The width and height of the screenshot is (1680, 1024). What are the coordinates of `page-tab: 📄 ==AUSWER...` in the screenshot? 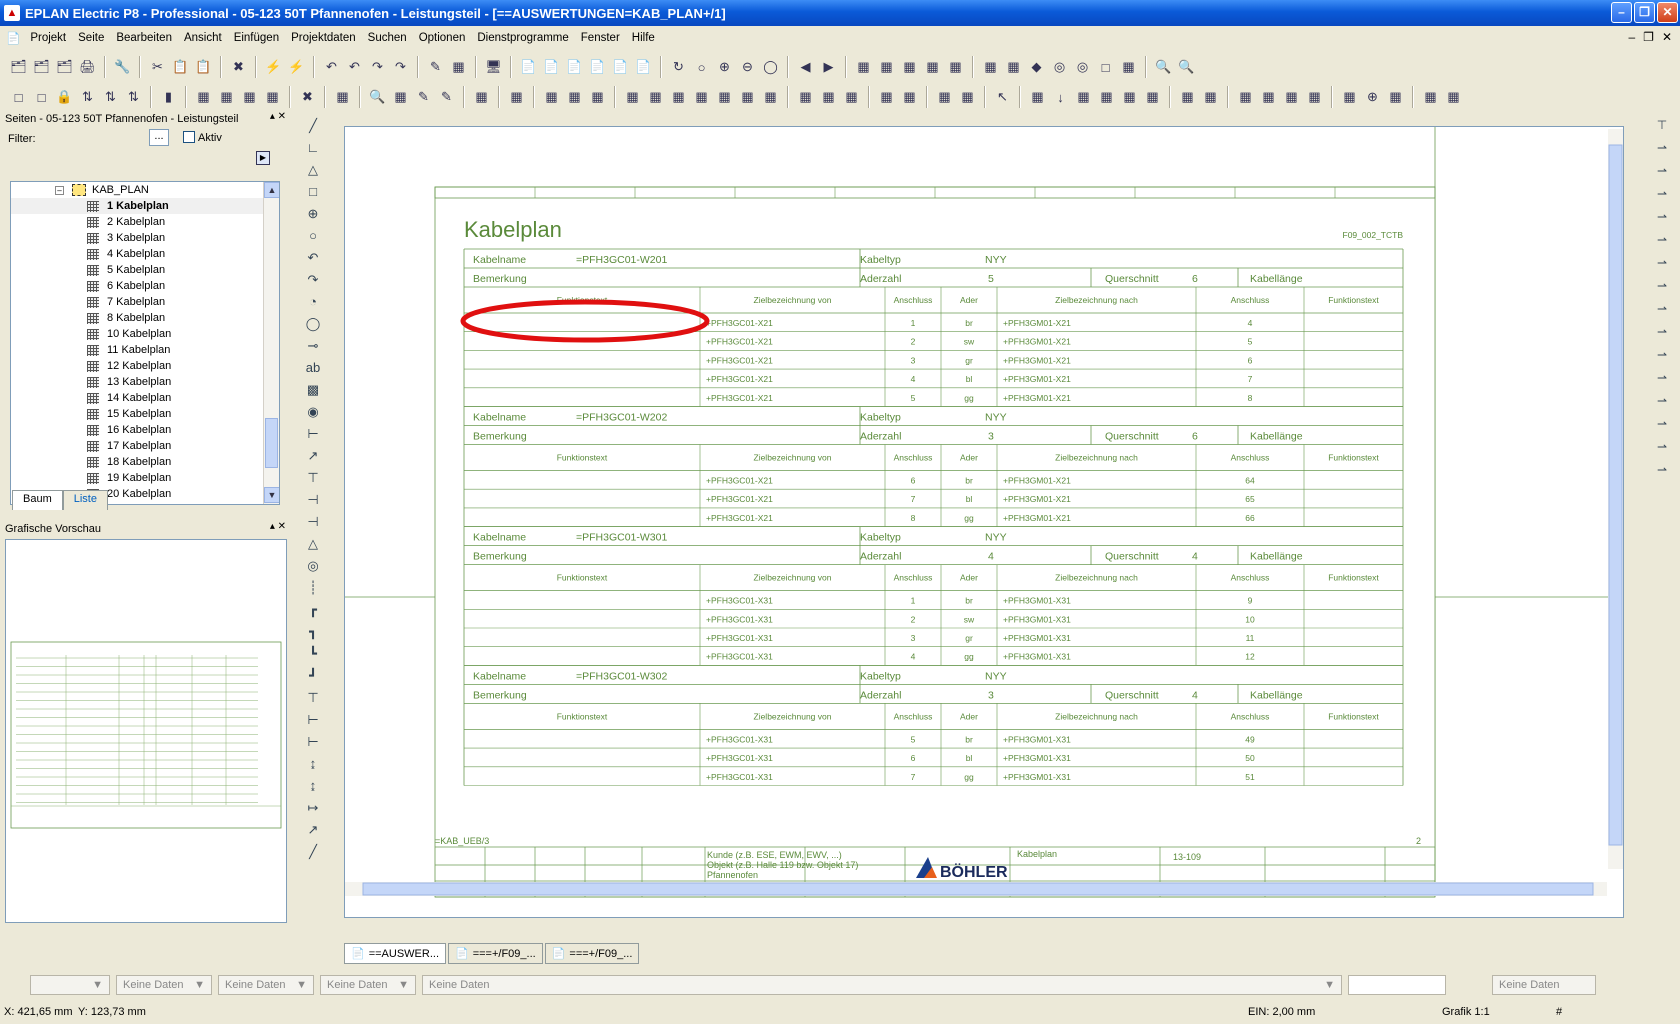 It's located at (395, 953).